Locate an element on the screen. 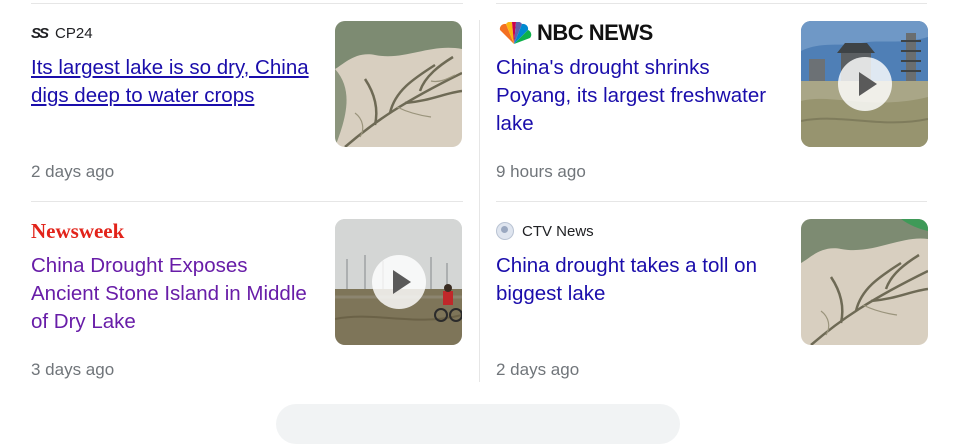 Image resolution: width=955 pixels, height=444 pixels. source-name: Newsweek is located at coordinates (78, 230).